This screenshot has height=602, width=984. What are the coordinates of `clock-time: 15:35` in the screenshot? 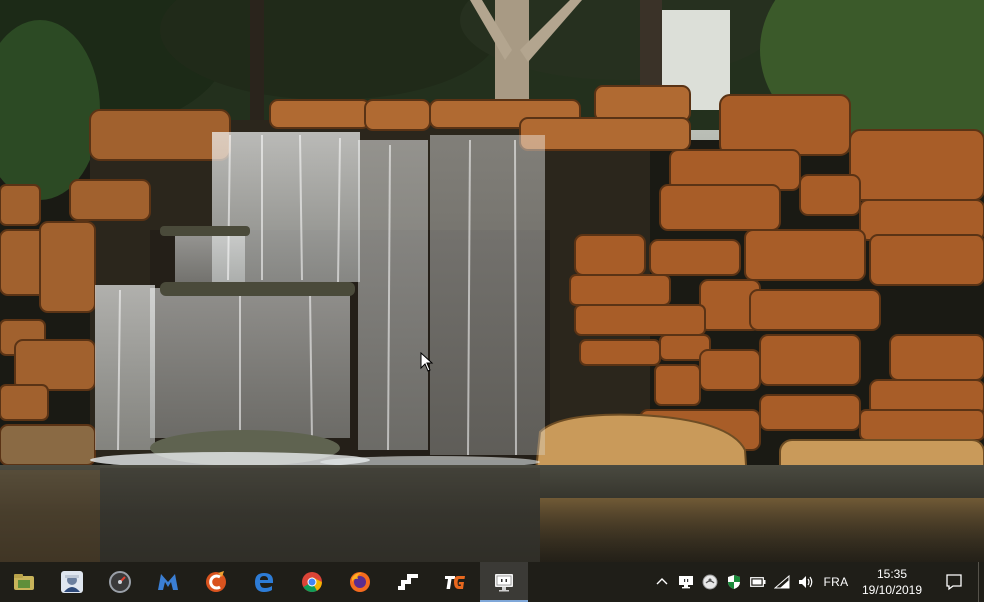 It's located at (892, 574).